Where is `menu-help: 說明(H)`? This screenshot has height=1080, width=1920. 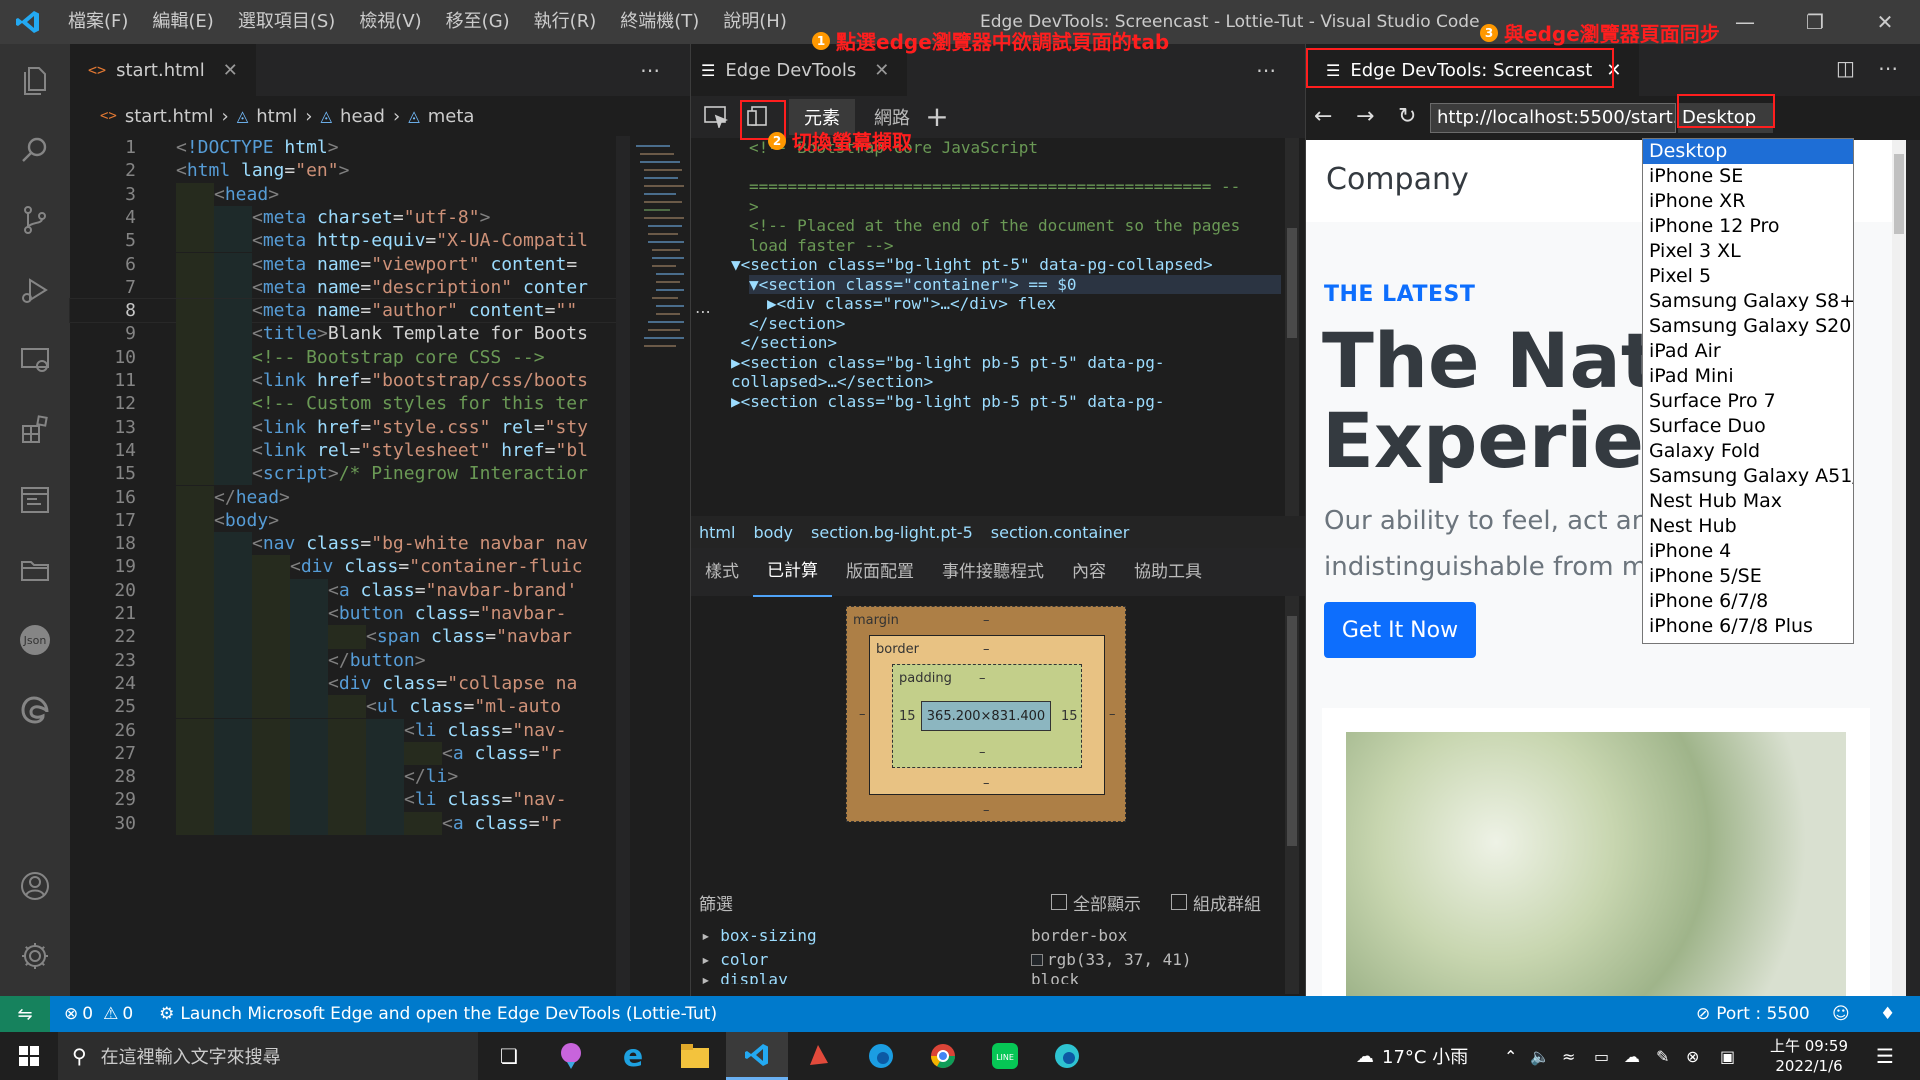
menu-help: 說明(H) is located at coordinates (755, 22).